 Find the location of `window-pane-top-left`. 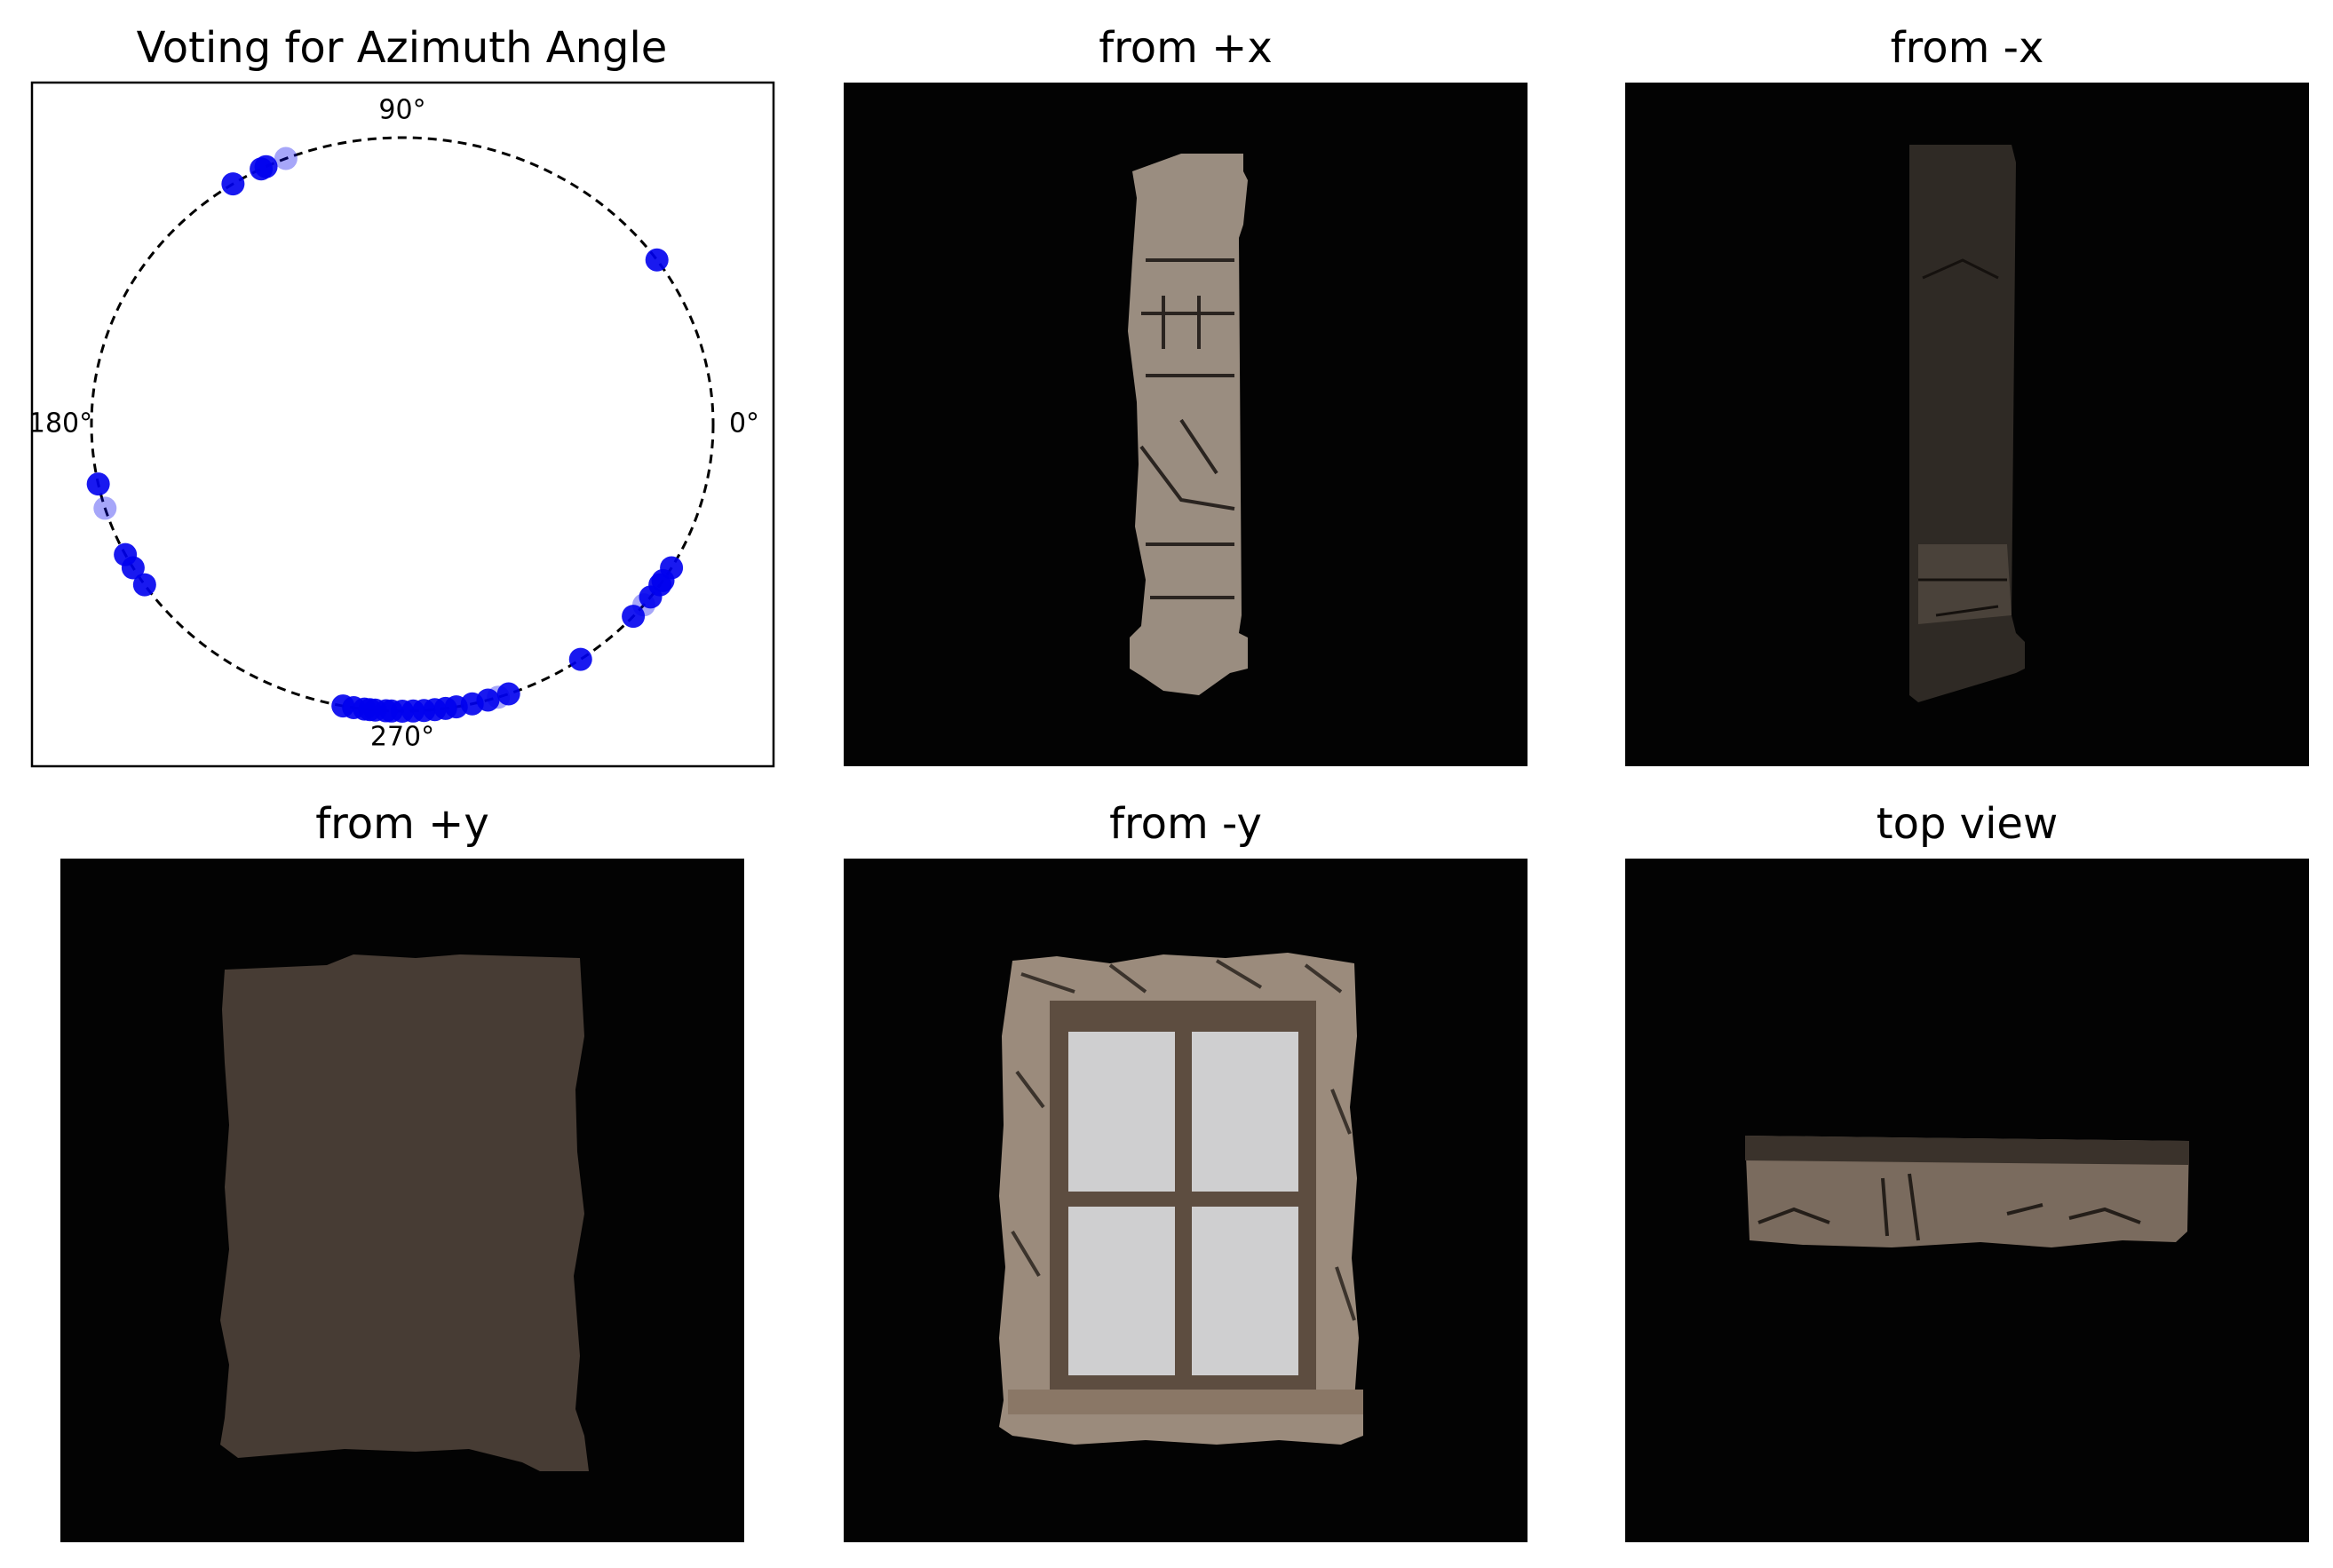

window-pane-top-left is located at coordinates (1121, 1112).